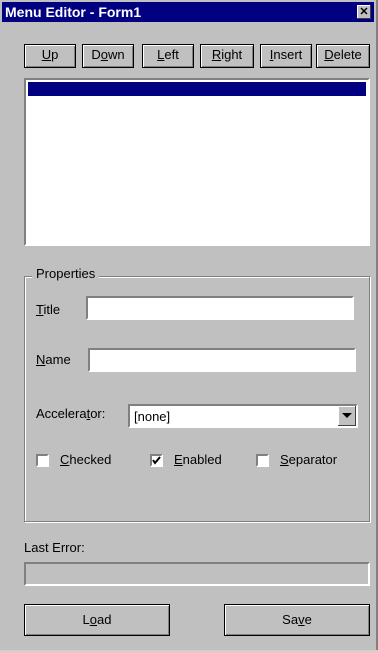  Describe the element at coordinates (104, 54) in the screenshot. I see `down-label-key: o` at that location.